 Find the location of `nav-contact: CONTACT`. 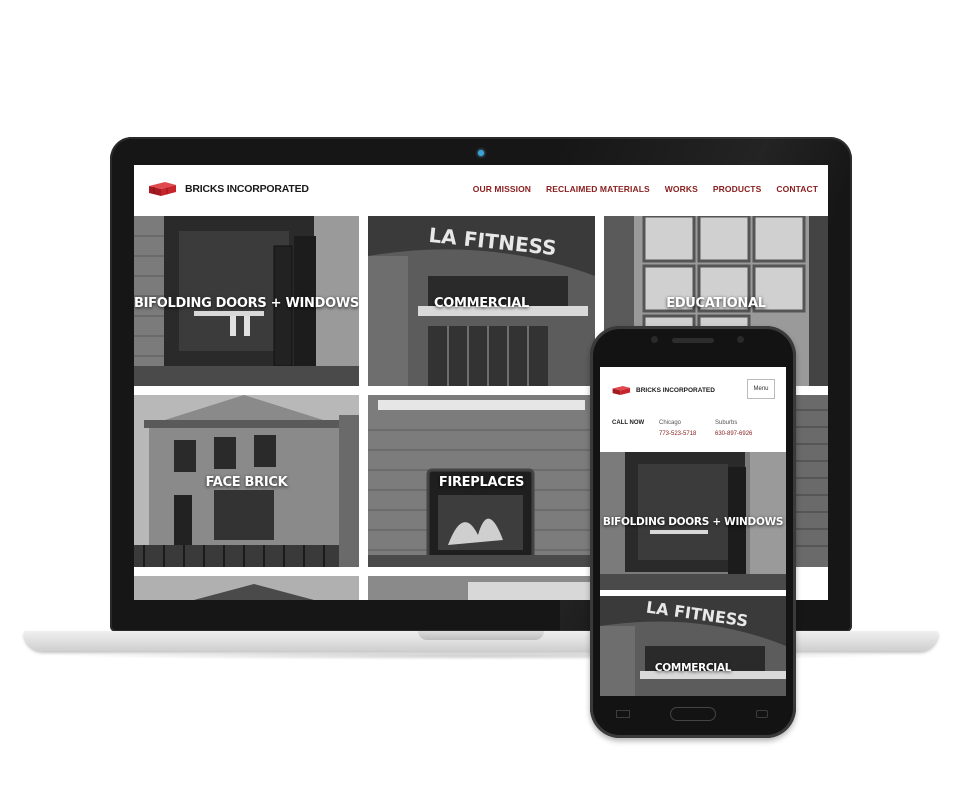

nav-contact: CONTACT is located at coordinates (797, 189).